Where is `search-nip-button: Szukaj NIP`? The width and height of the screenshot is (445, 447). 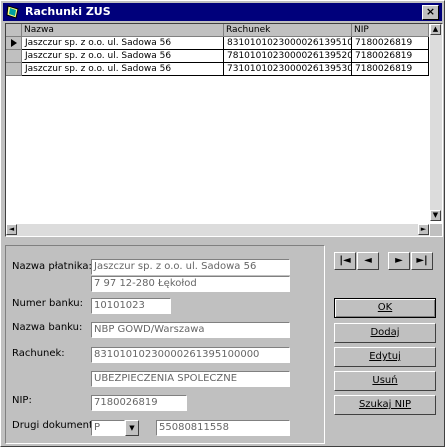 search-nip-button: Szukaj NIP is located at coordinates (385, 405).